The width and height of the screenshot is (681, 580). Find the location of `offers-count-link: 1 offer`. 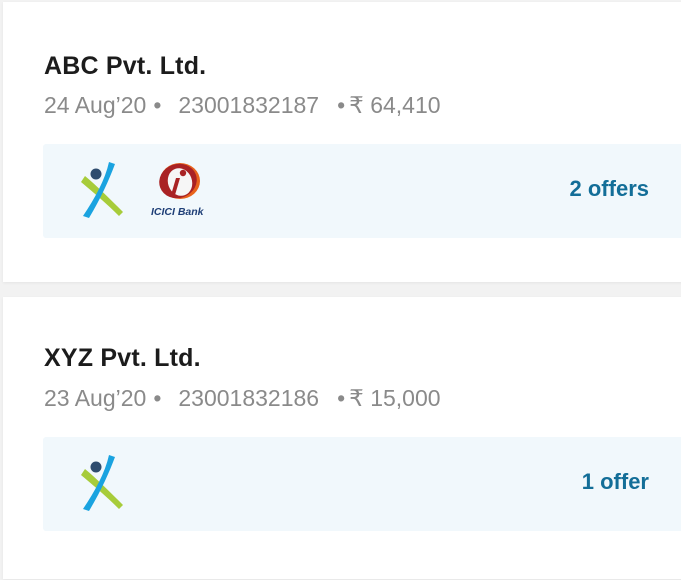

offers-count-link: 1 offer is located at coordinates (615, 482).